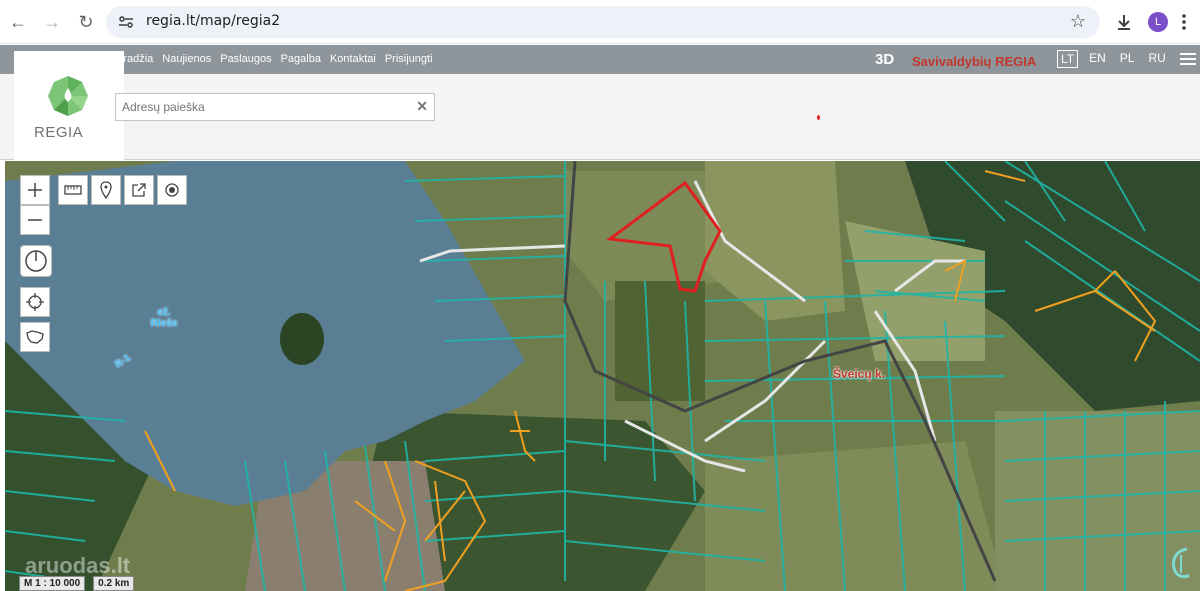  I want to click on country-extent-button, so click(35, 337).